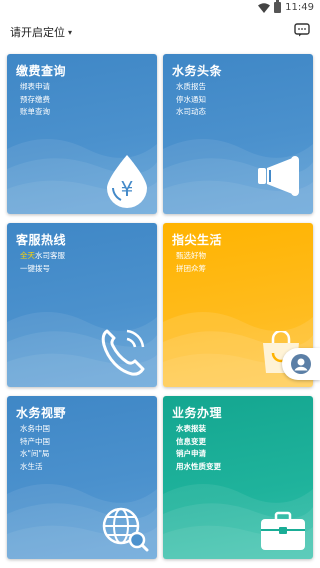  What do you see at coordinates (191, 256) in the screenshot?
I see `menu-item-selected-goods: 甄选好物` at bounding box center [191, 256].